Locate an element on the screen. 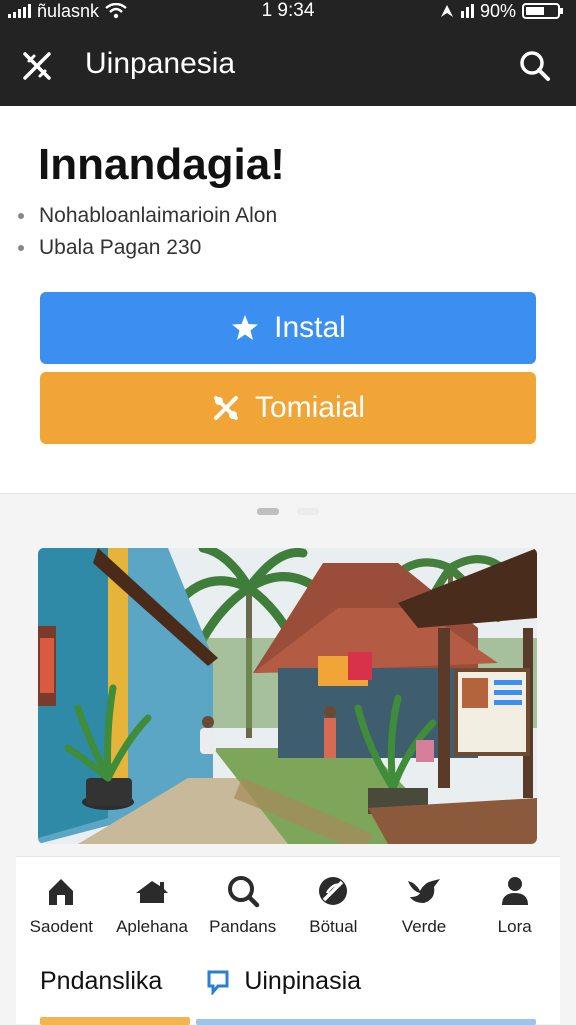 The image size is (576, 1025). nav-item-lora: Lora is located at coordinates (514, 907).